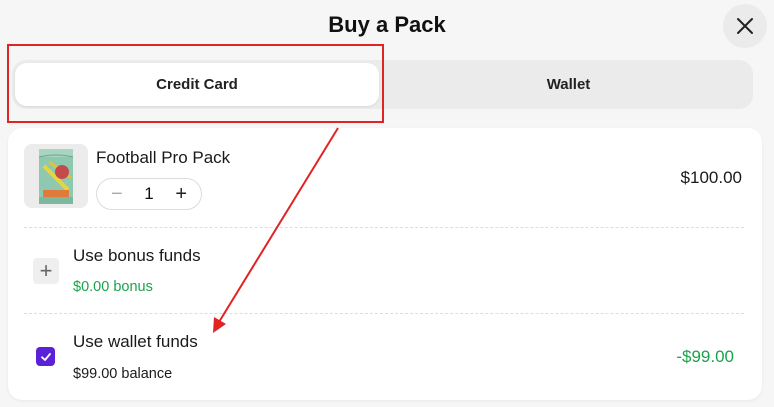 Image resolution: width=774 pixels, height=407 pixels. I want to click on product-price: $100.00, so click(711, 177).